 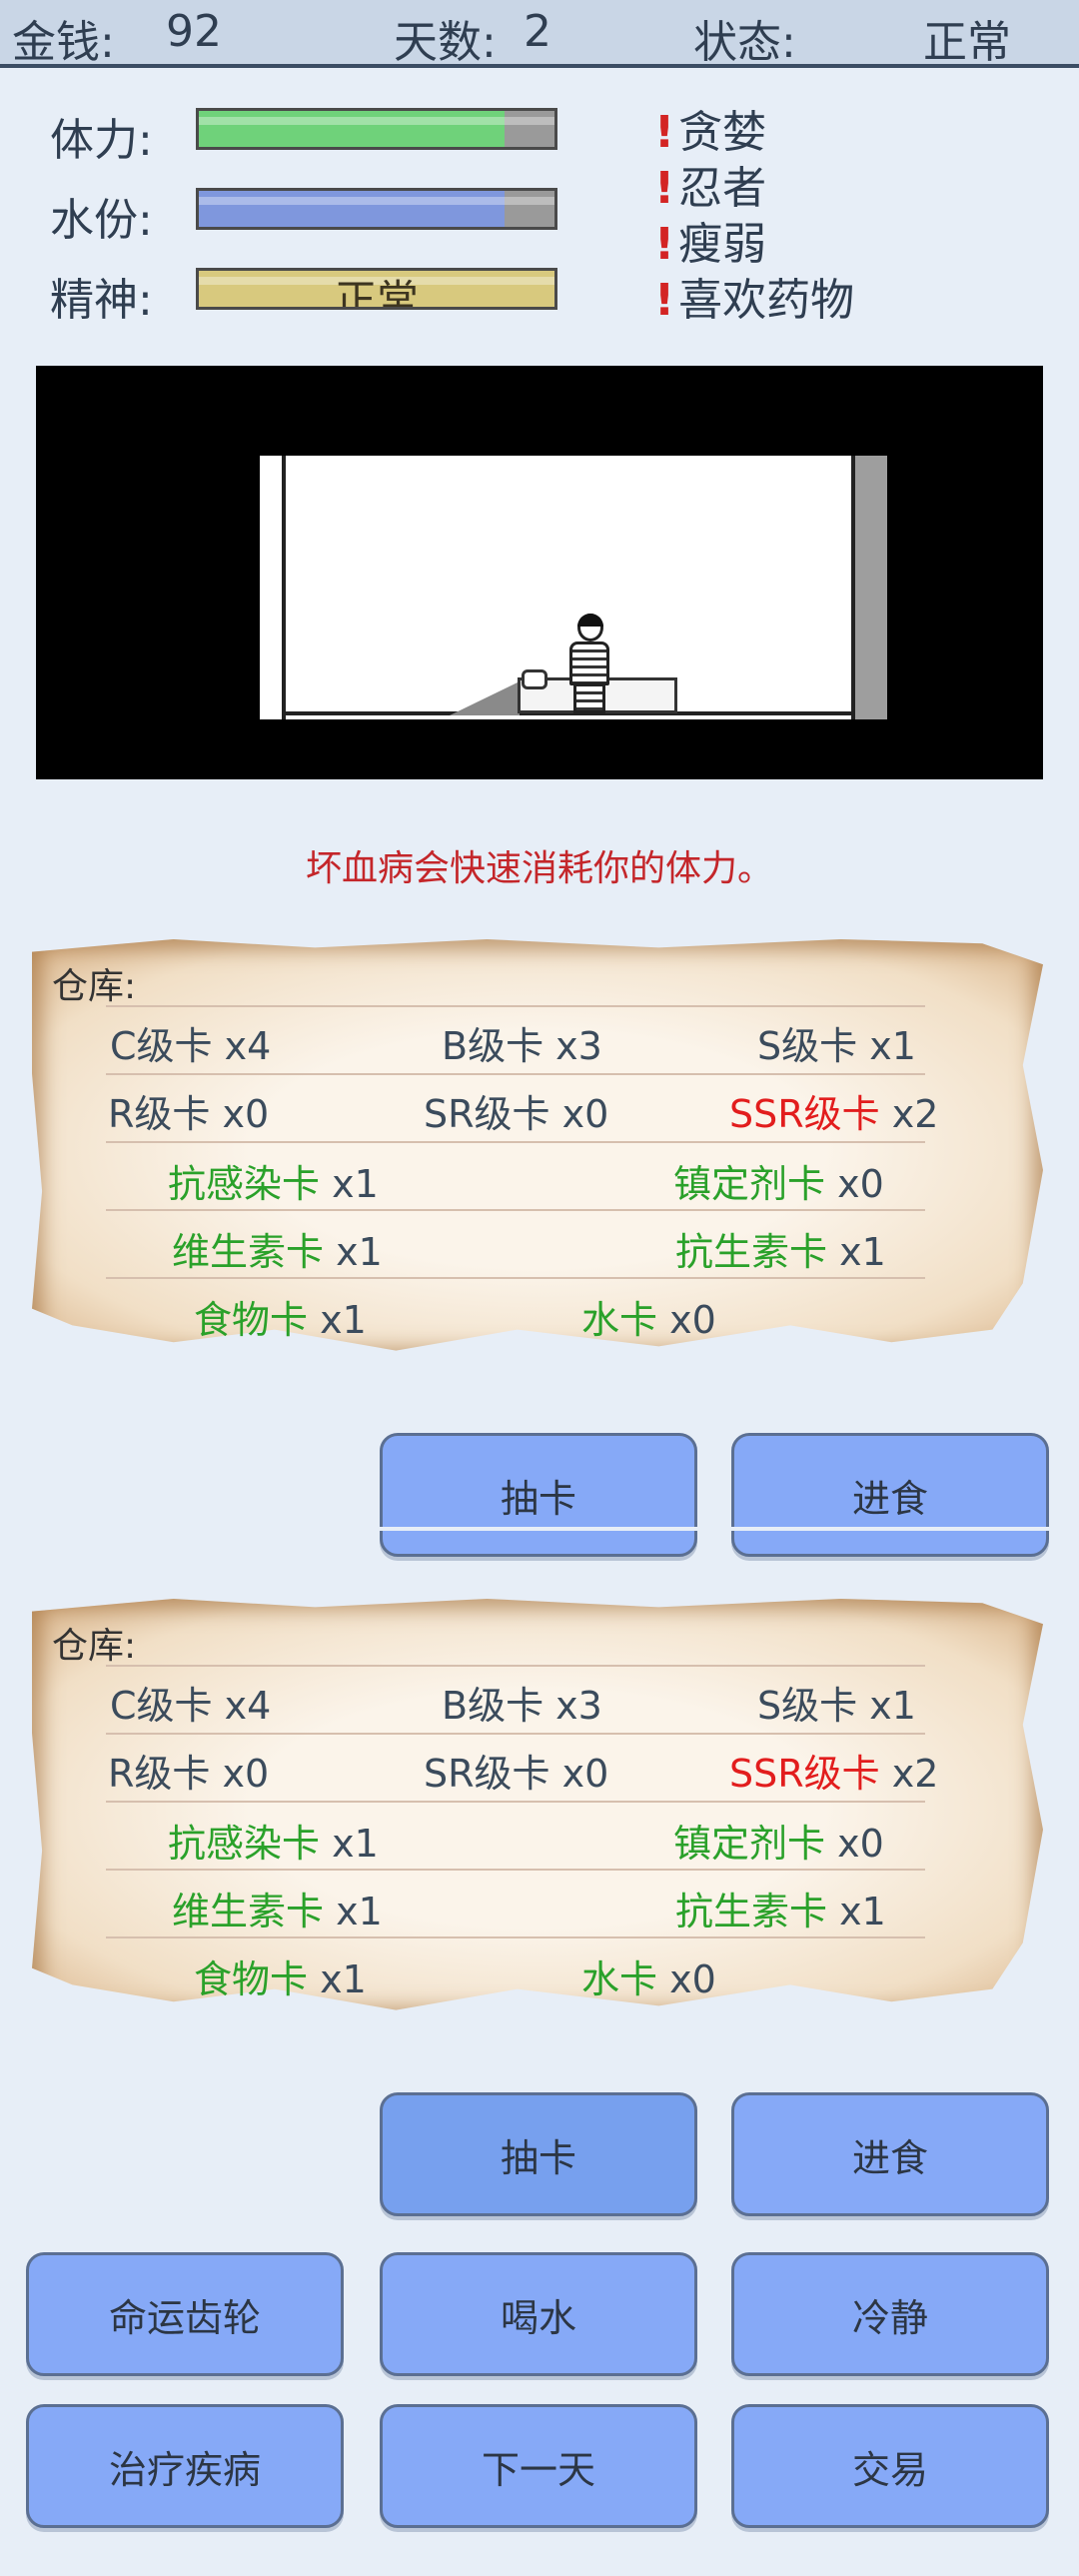 I want to click on fate-gear-button: 命运齿轮, so click(x=185, y=2314).